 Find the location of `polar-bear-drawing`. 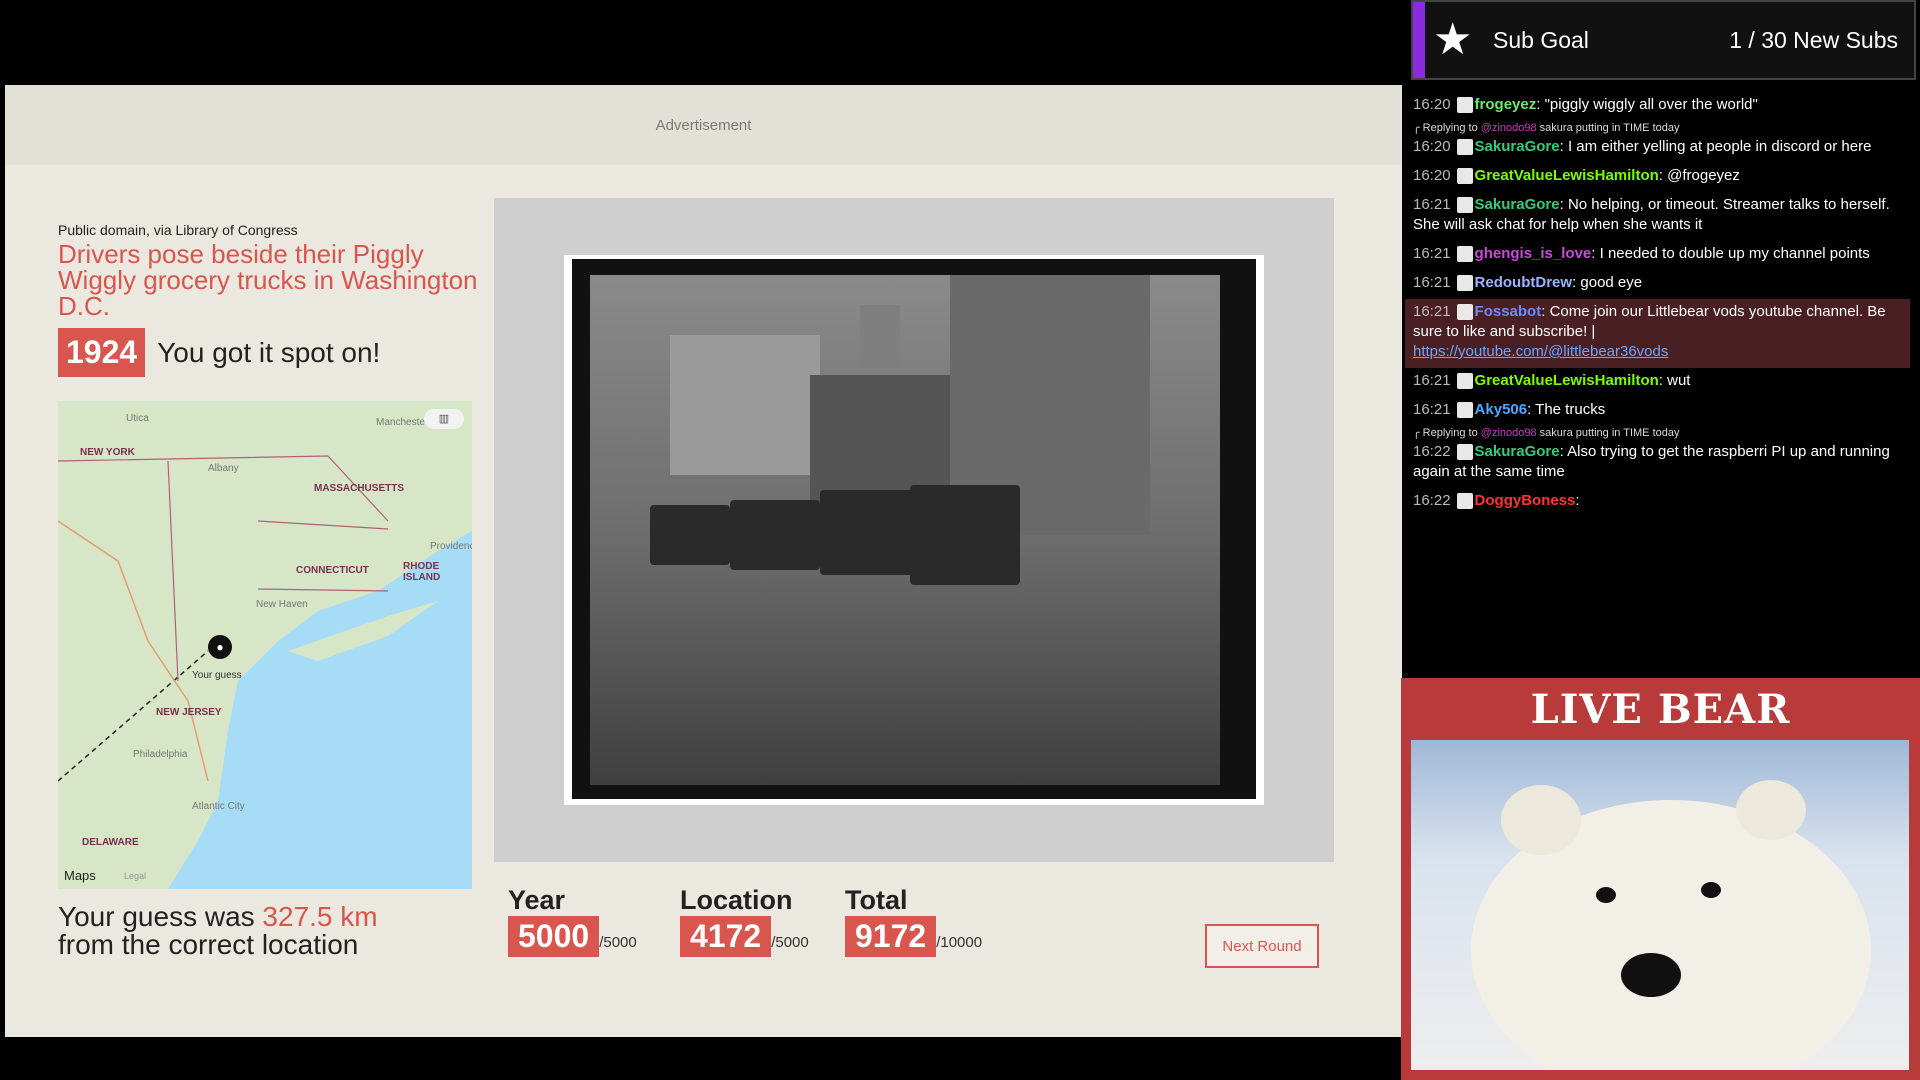

polar-bear-drawing is located at coordinates (1671, 925).